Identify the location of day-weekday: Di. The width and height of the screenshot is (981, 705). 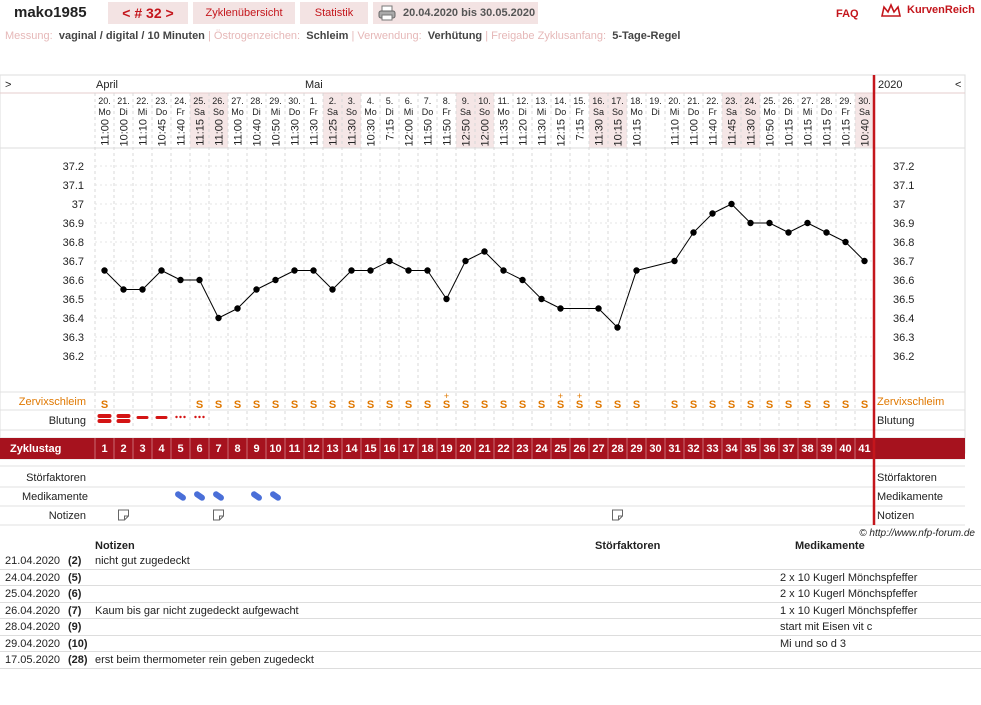
(256, 112).